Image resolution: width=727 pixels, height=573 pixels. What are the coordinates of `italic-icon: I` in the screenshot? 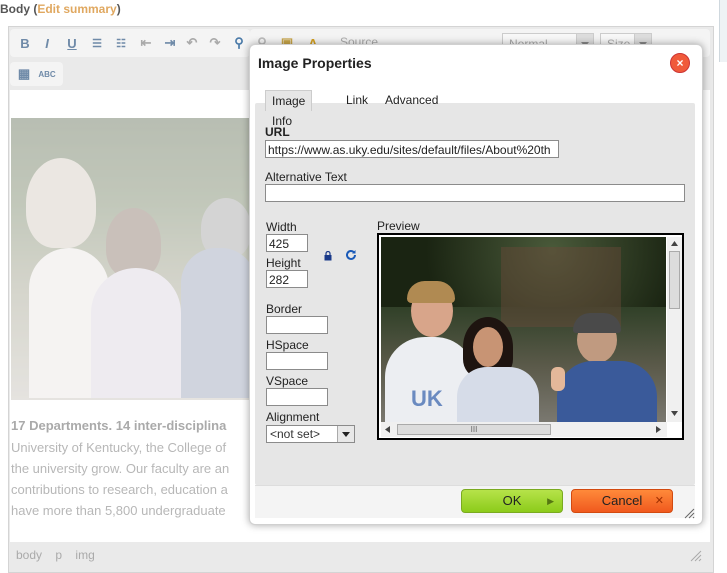 It's located at (47, 43).